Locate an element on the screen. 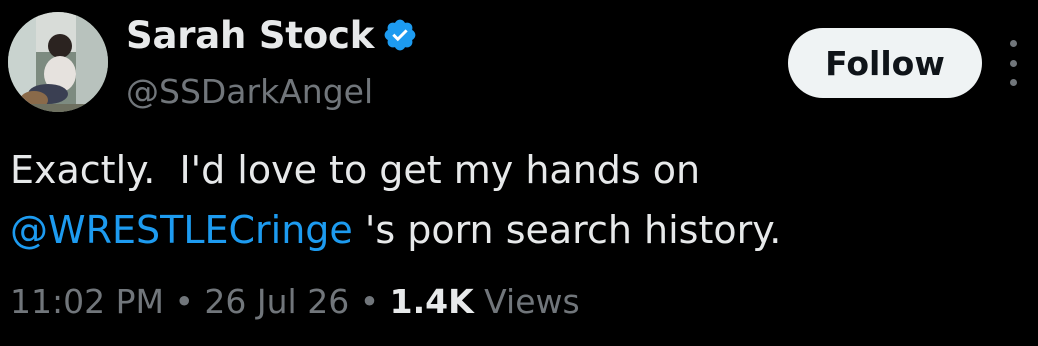 The image size is (1038, 346). verified-badge-icon is located at coordinates (400, 35).